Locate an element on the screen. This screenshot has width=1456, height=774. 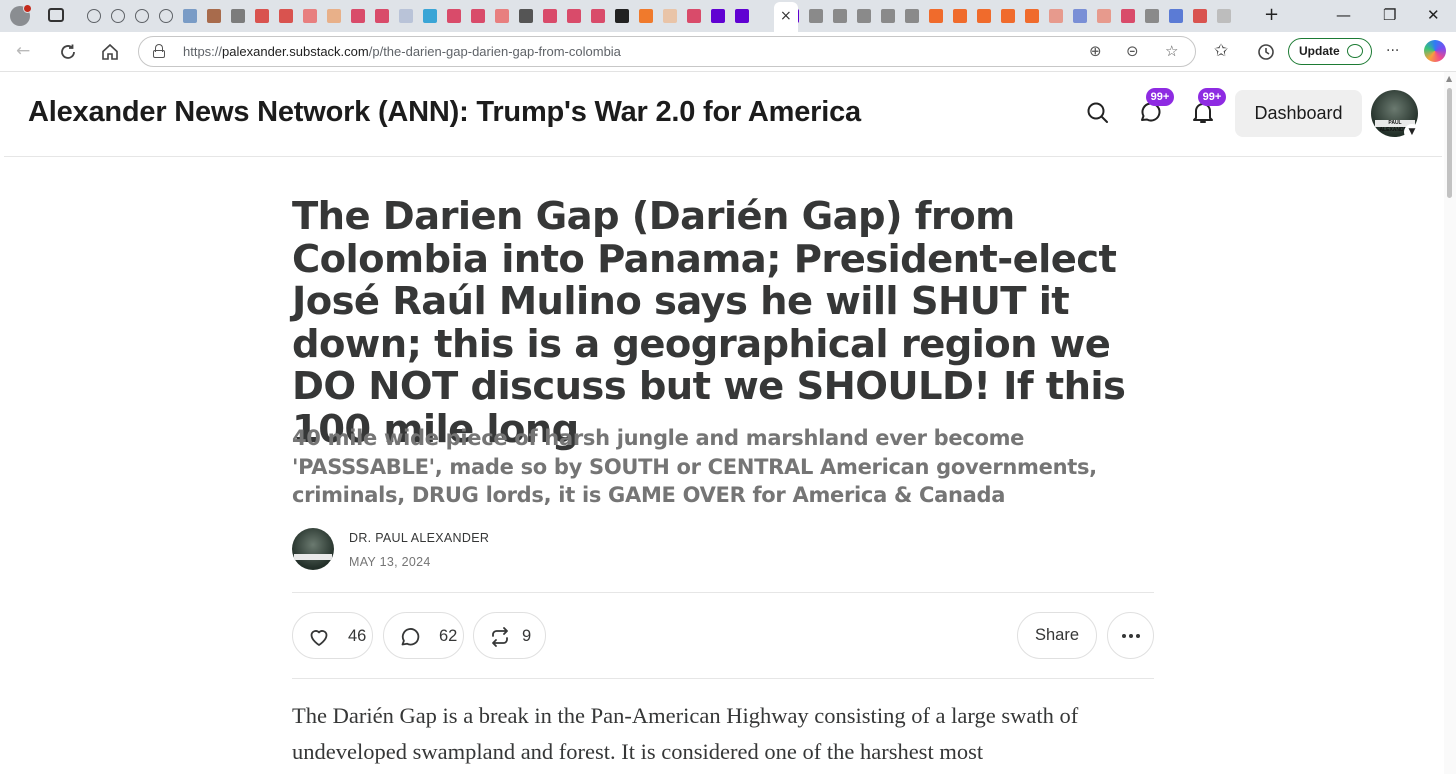
close-window-button: ✕ is located at coordinates (1433, 15).